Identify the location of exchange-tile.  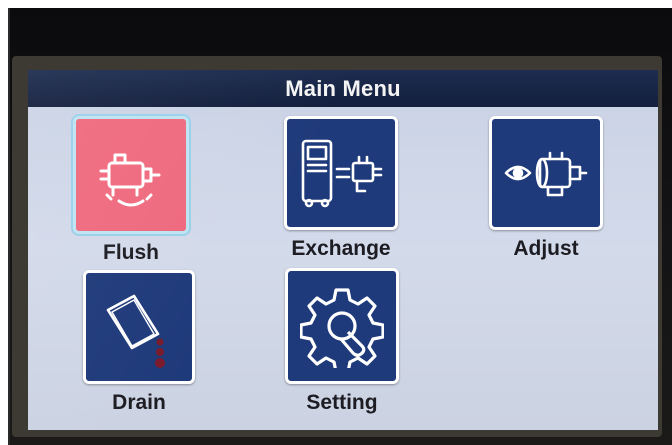
(341, 173).